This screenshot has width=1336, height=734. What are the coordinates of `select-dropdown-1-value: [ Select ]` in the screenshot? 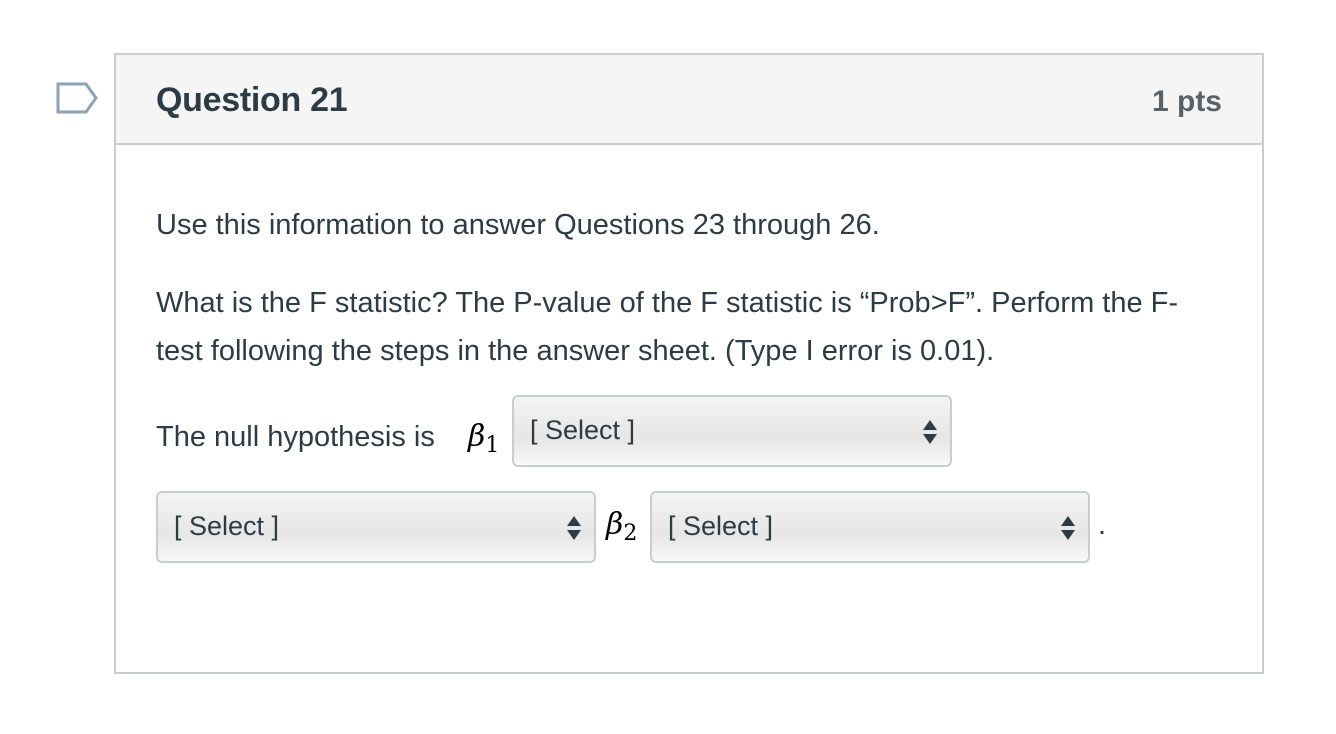 It's located at (583, 430).